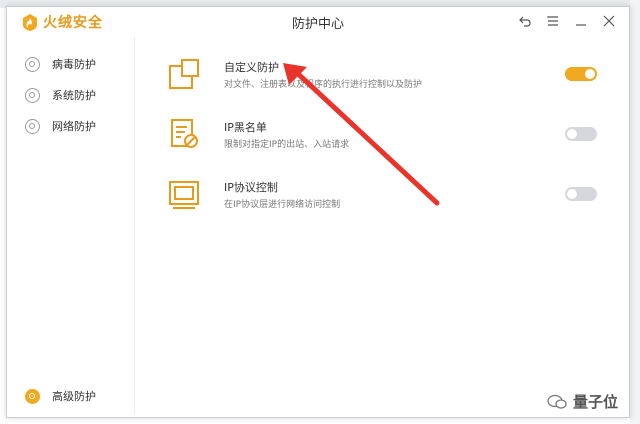 The width and height of the screenshot is (640, 424). I want to click on annotation-arrow, so click(361, 134).